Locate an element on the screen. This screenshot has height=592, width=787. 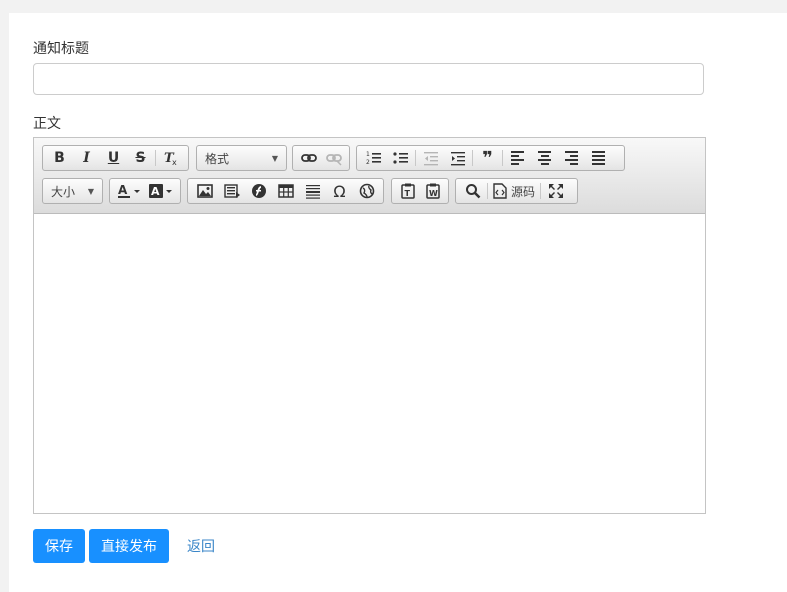
source-button: 源码 is located at coordinates (514, 191).